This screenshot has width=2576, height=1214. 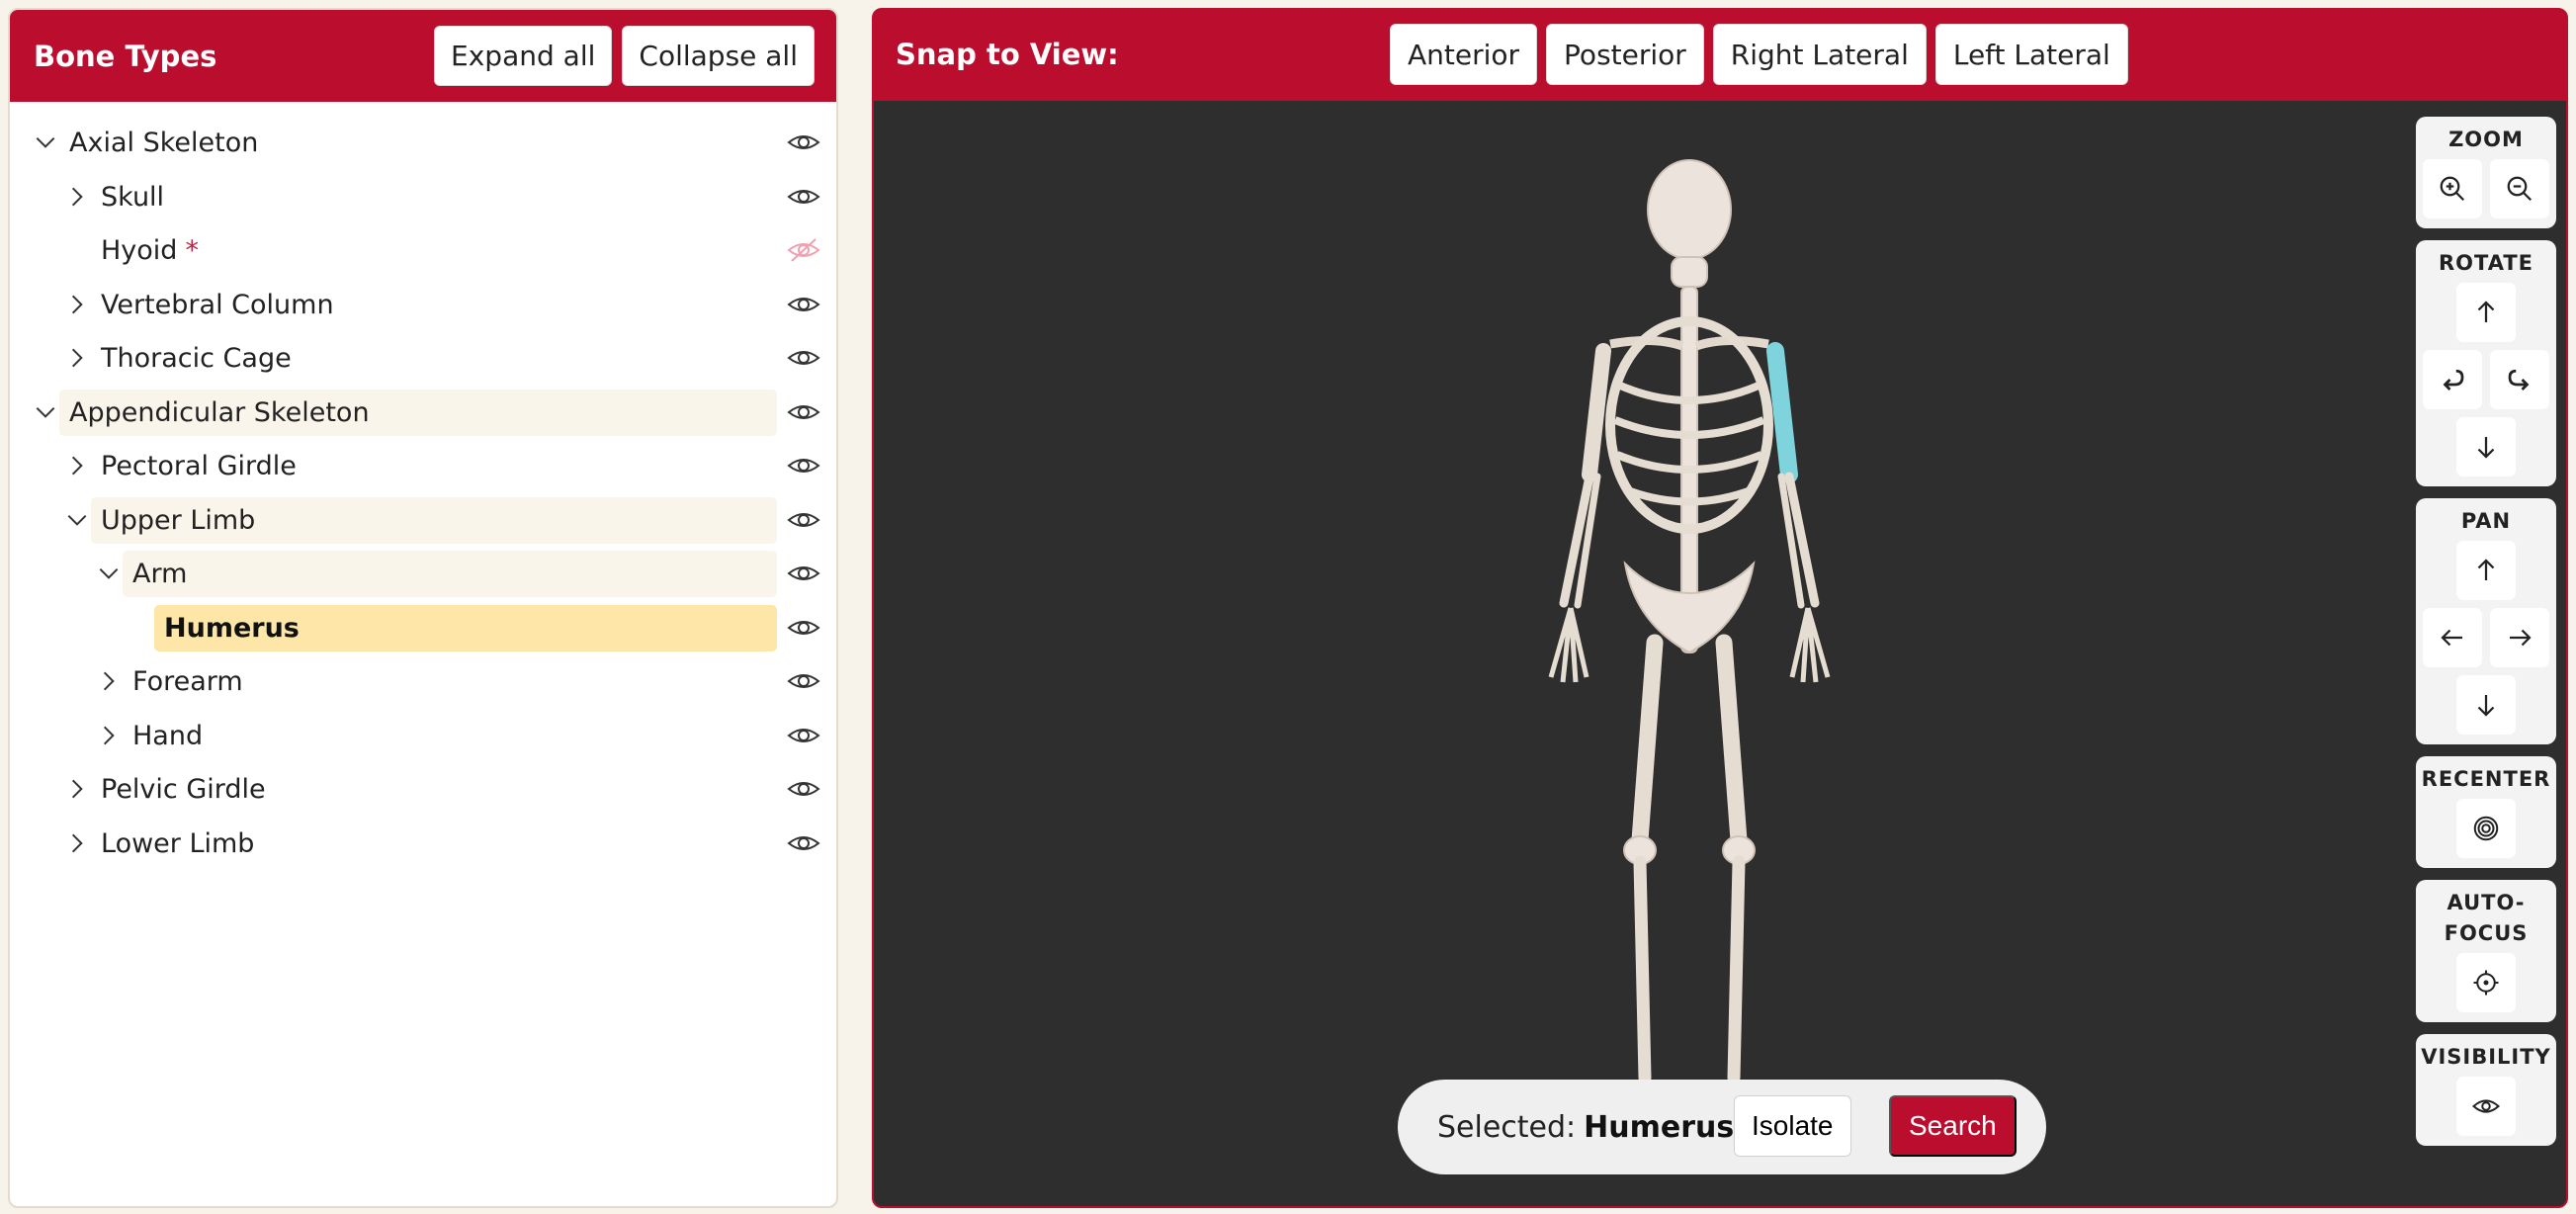 What do you see at coordinates (418, 143) in the screenshot?
I see `tree-label: Axial Skeleton` at bounding box center [418, 143].